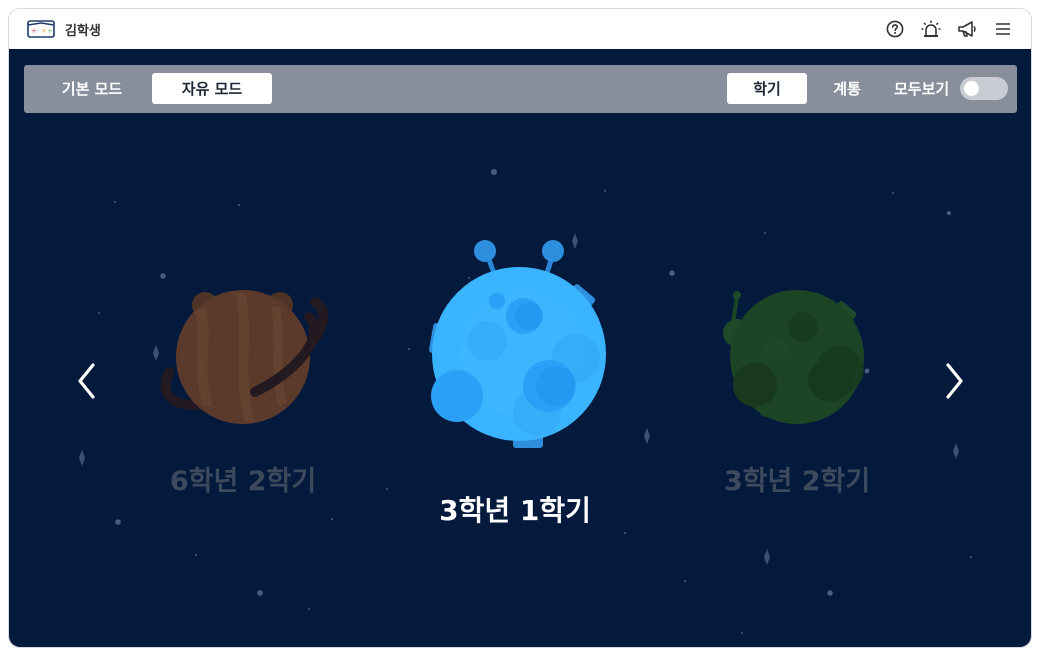 This screenshot has width=1040, height=656. What do you see at coordinates (967, 29) in the screenshot?
I see `megaphone-icon` at bounding box center [967, 29].